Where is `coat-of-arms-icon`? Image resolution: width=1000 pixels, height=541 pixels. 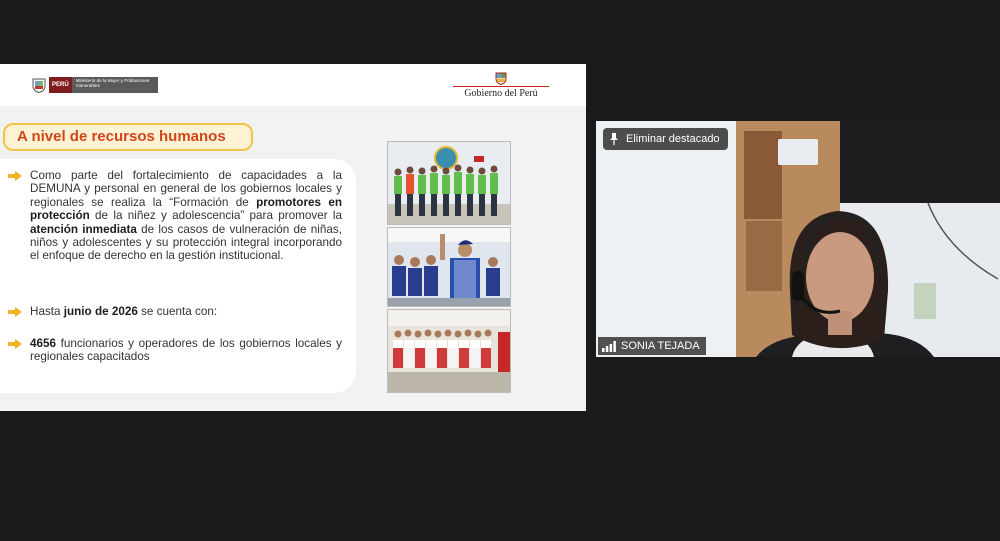
coat-of-arms-icon is located at coordinates (501, 78).